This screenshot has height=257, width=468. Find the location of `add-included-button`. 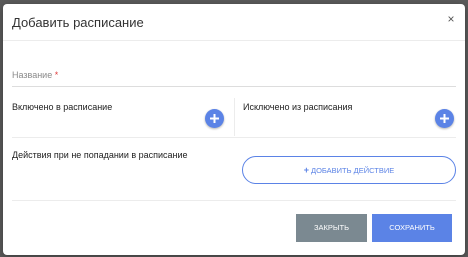

add-included-button is located at coordinates (214, 118).